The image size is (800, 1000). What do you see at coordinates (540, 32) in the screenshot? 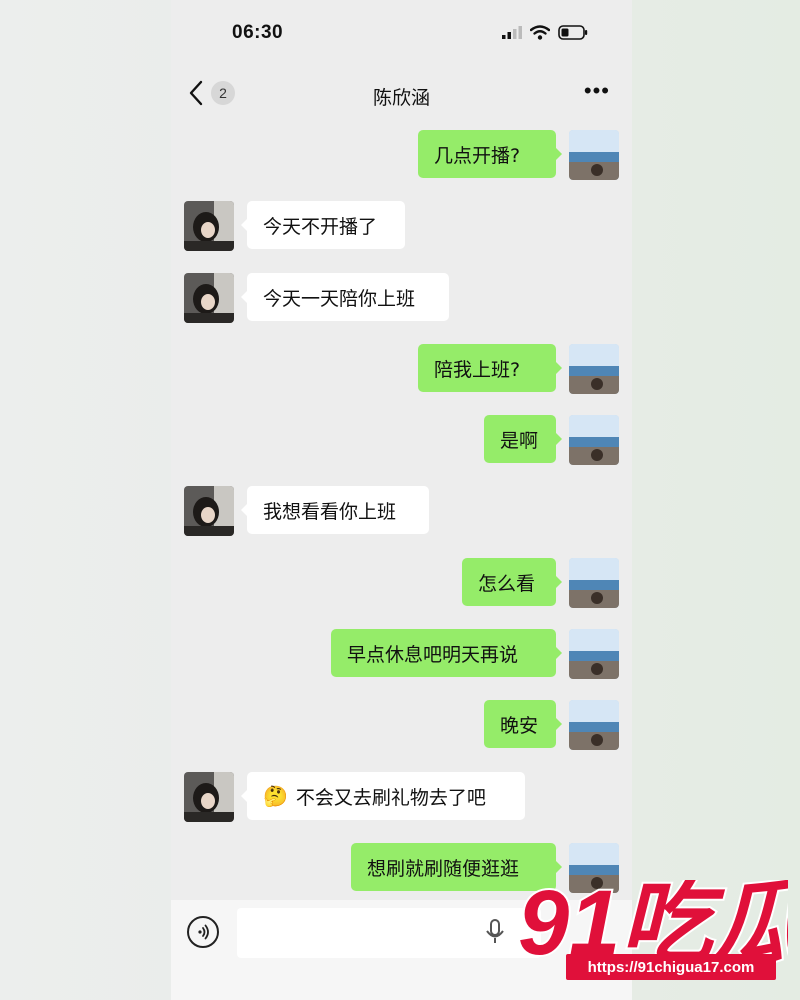
I see `wifi-icon` at bounding box center [540, 32].